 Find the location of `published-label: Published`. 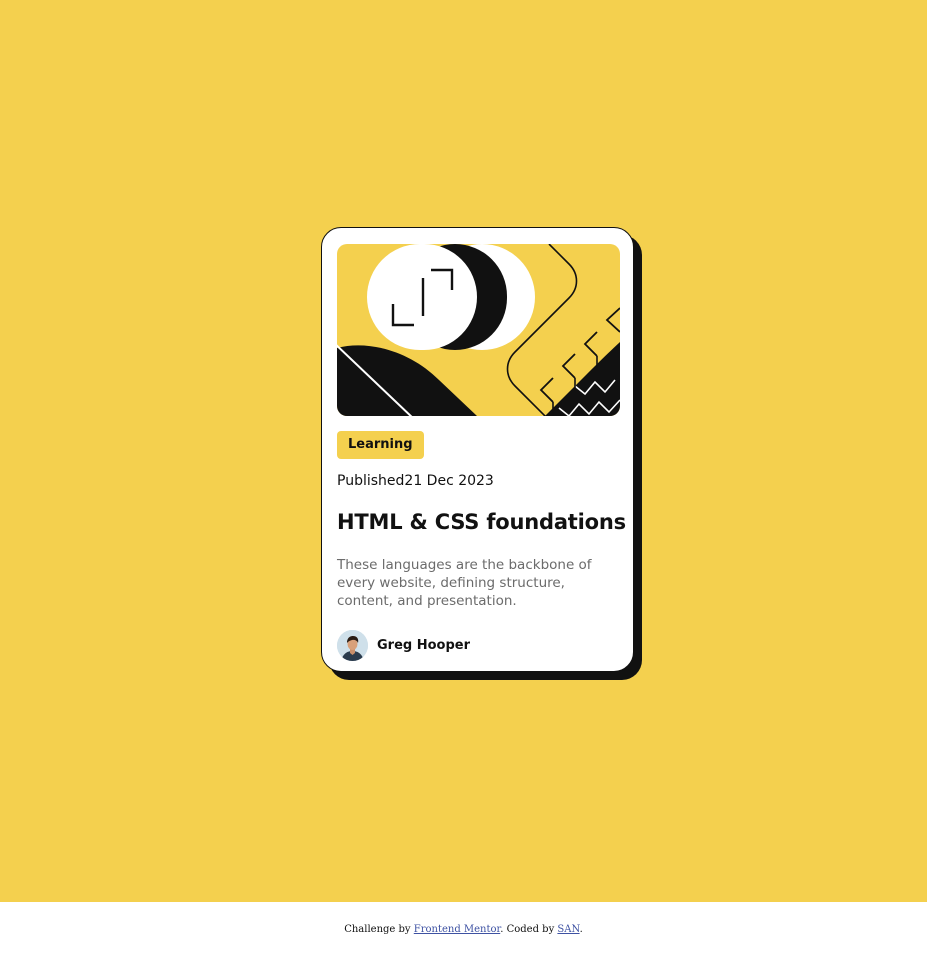

published-label: Published is located at coordinates (371, 481).